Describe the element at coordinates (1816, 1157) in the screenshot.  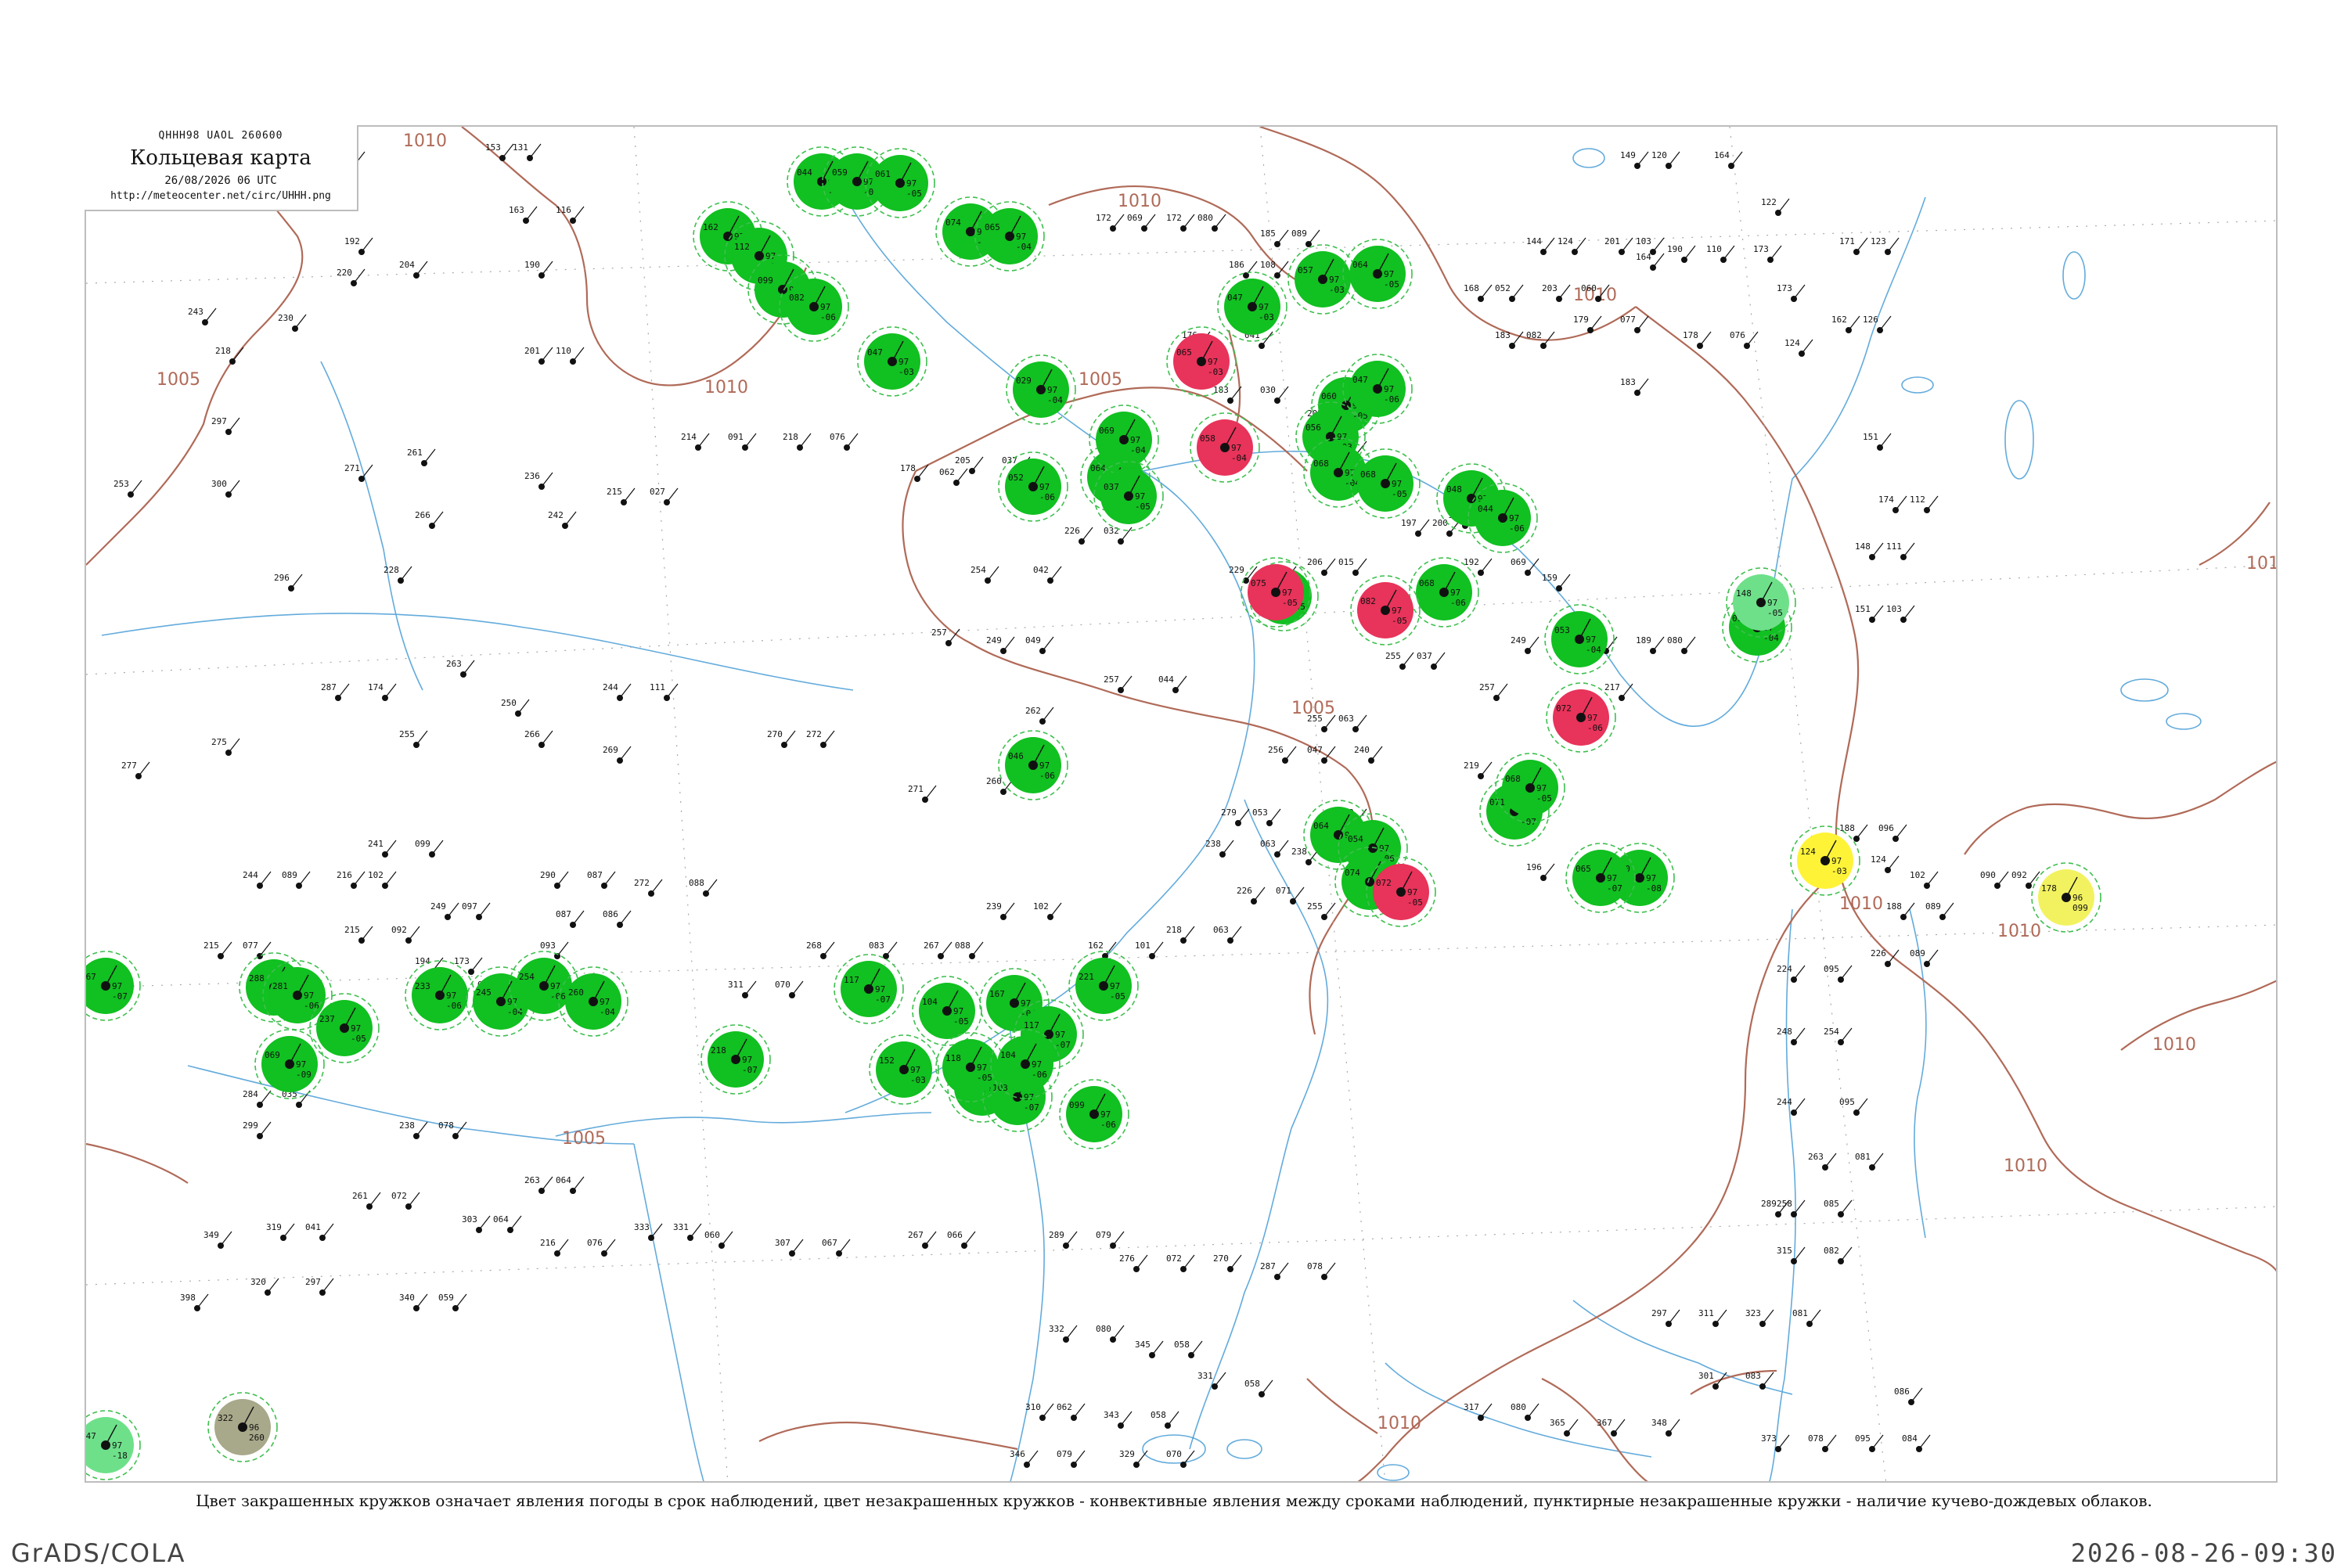
I see `station-code: 263` at that location.